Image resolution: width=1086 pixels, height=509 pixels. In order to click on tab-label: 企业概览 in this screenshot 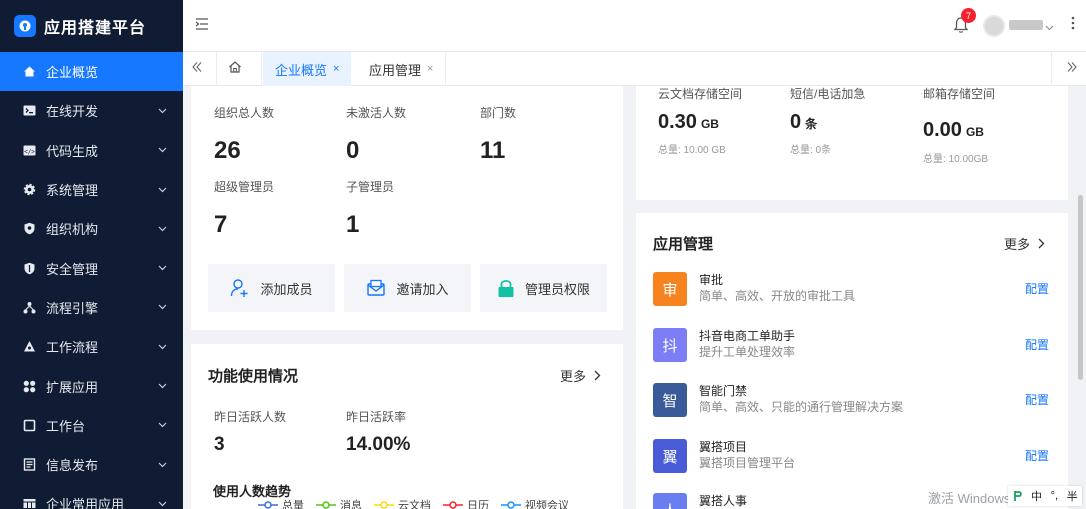, I will do `click(301, 70)`.